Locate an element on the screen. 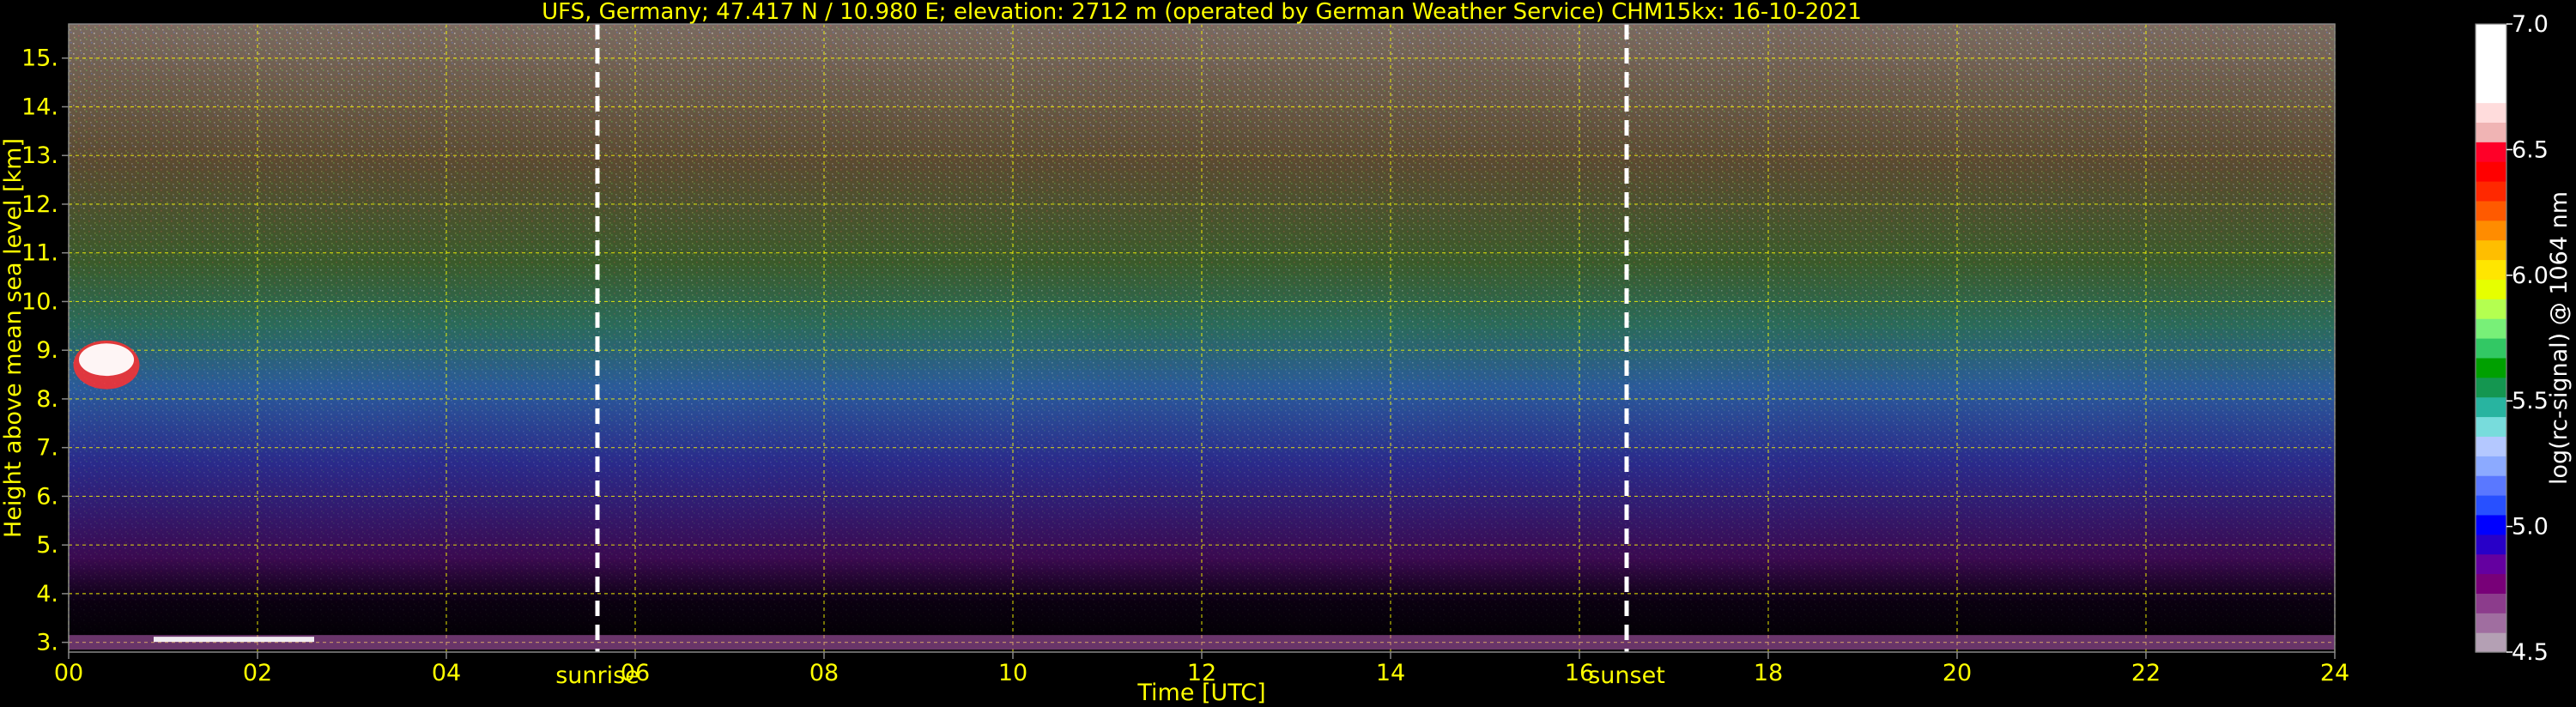 This screenshot has width=2576, height=707. y-tick-label: 6. is located at coordinates (47, 496).